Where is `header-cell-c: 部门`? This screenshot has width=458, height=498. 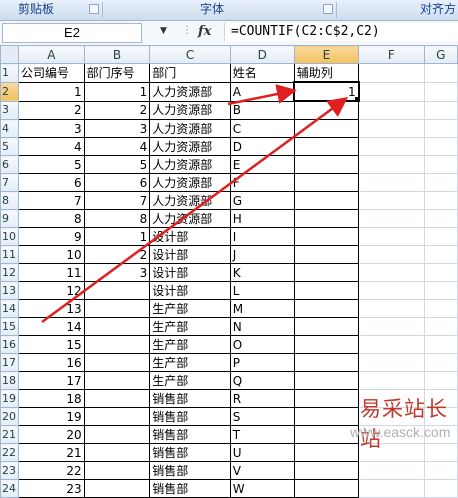 header-cell-c: 部门 is located at coordinates (190, 73).